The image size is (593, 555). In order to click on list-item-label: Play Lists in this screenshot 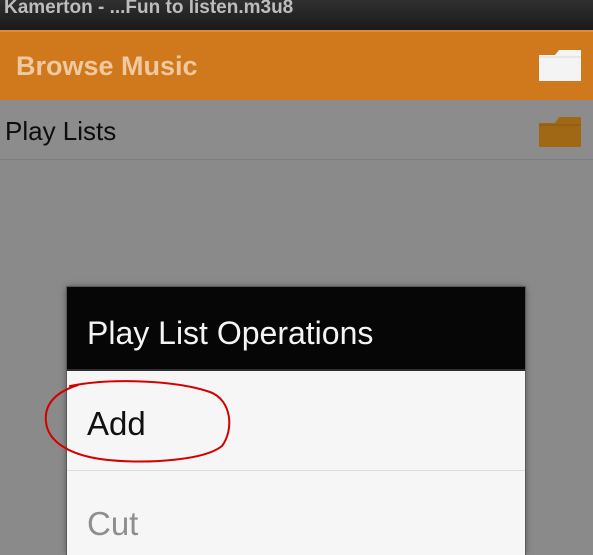, I will do `click(61, 131)`.